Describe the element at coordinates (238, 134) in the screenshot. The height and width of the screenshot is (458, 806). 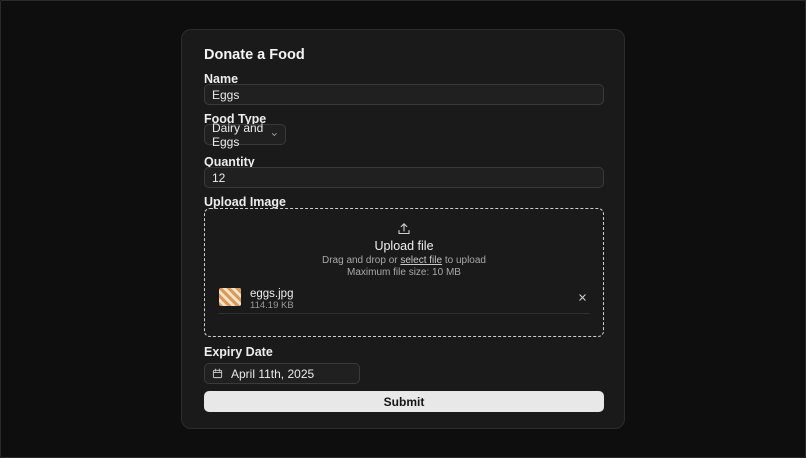
I see `food-type-selected: Dairy and Eggs` at that location.